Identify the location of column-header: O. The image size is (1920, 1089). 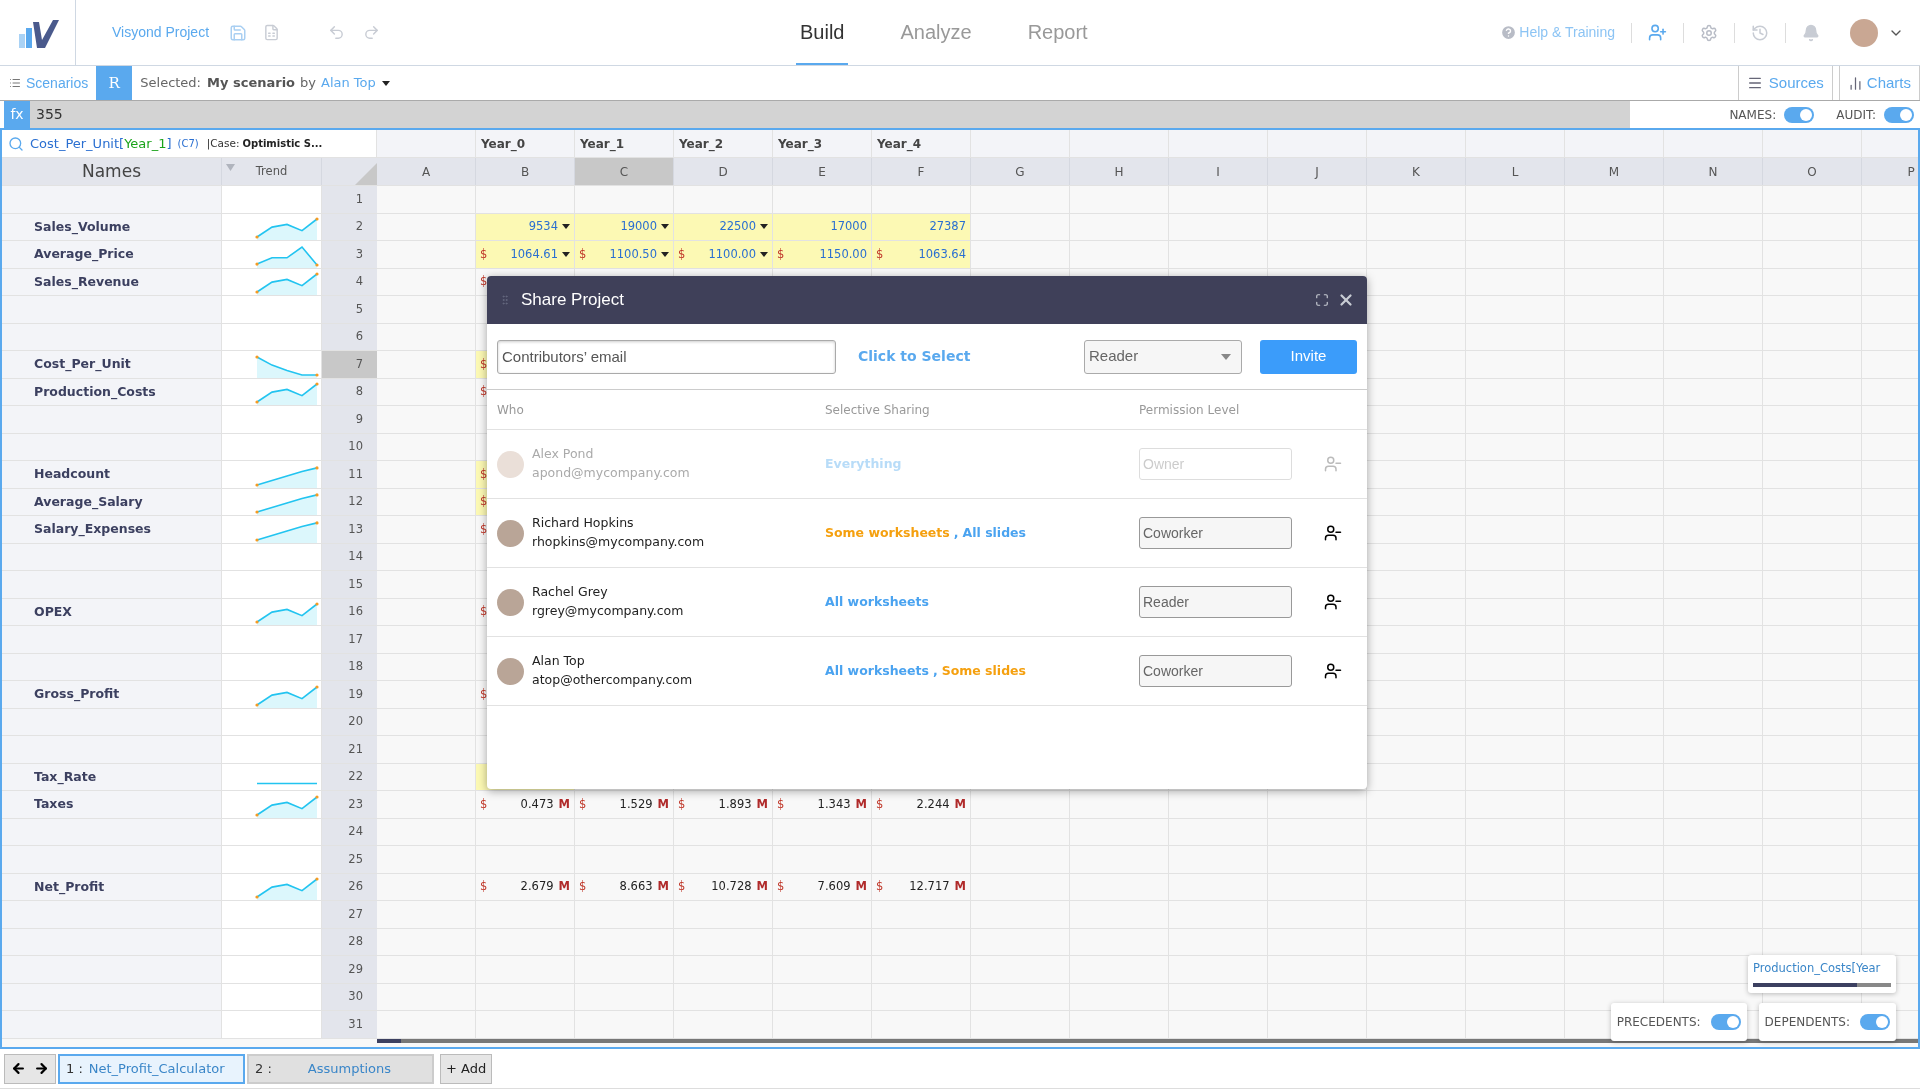
(1812, 171).